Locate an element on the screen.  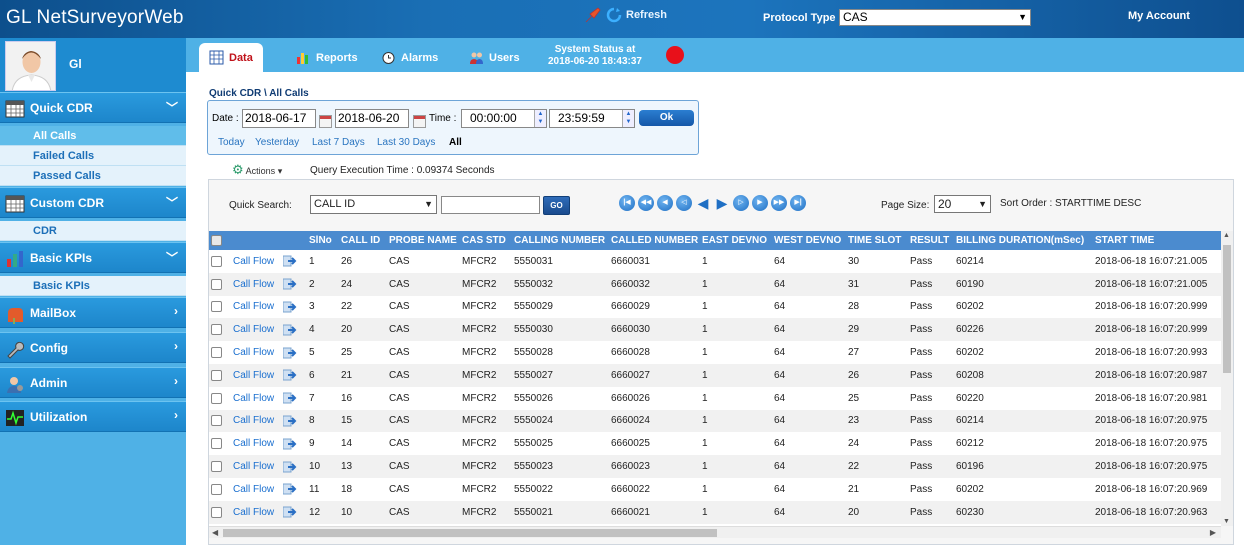
sidebar-group-admin: Admin › is located at coordinates (93, 382).